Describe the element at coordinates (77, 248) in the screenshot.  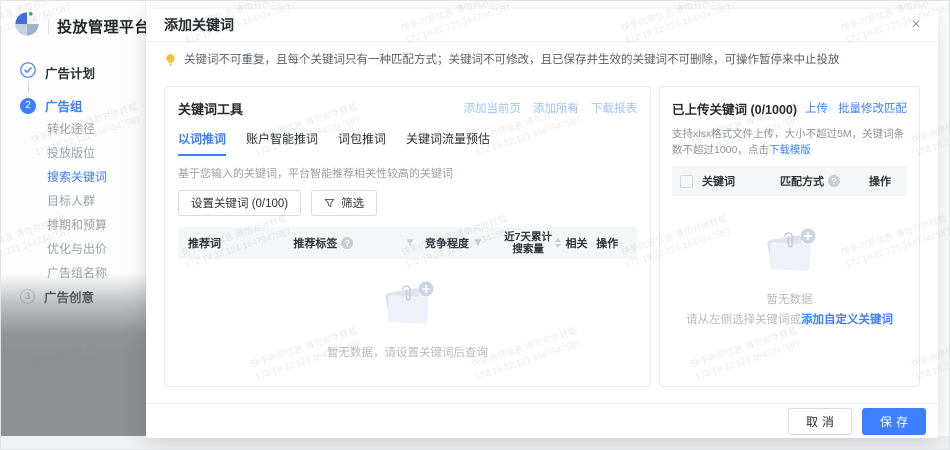
I see `sidebar-item-optimize-bid: 优化与出价` at that location.